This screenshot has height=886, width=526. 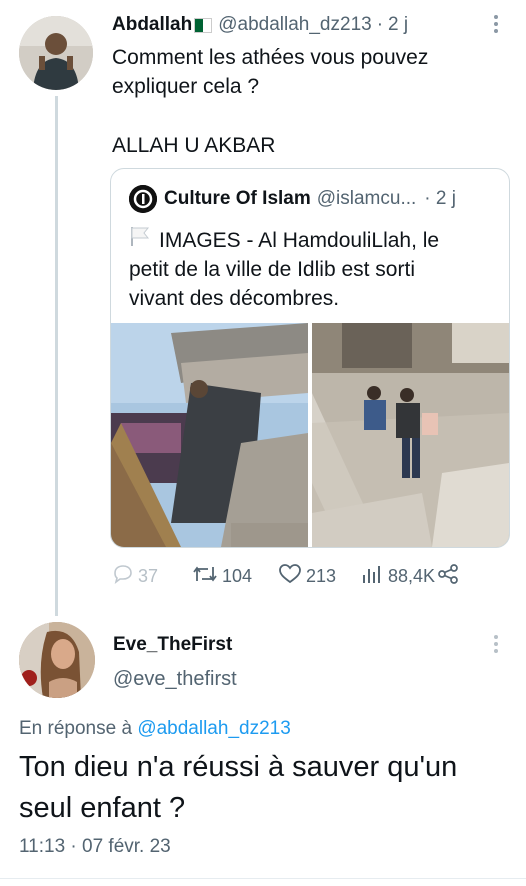 What do you see at coordinates (203, 25) in the screenshot?
I see `algeria-flag-icon` at bounding box center [203, 25].